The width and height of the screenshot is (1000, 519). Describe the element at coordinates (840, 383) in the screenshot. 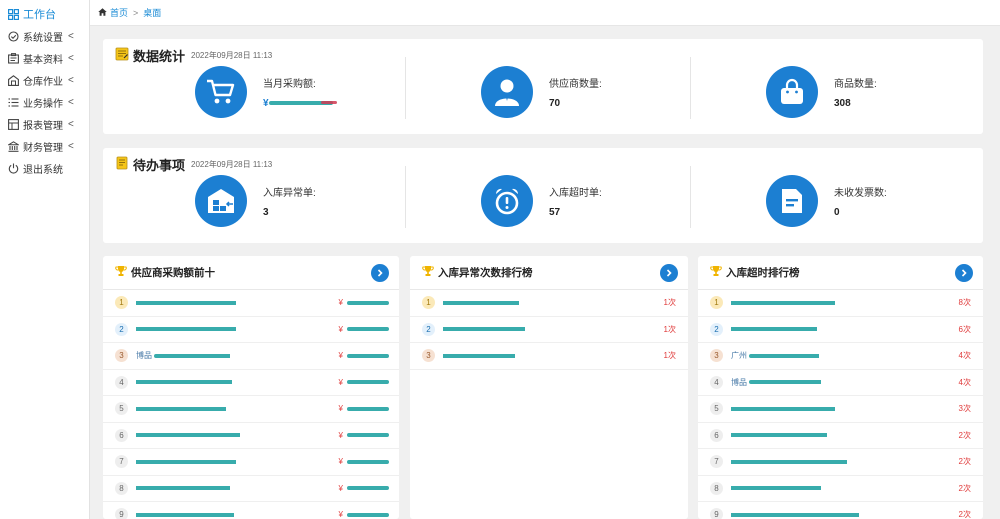

I see `table-row: 4 博品 4次` at that location.